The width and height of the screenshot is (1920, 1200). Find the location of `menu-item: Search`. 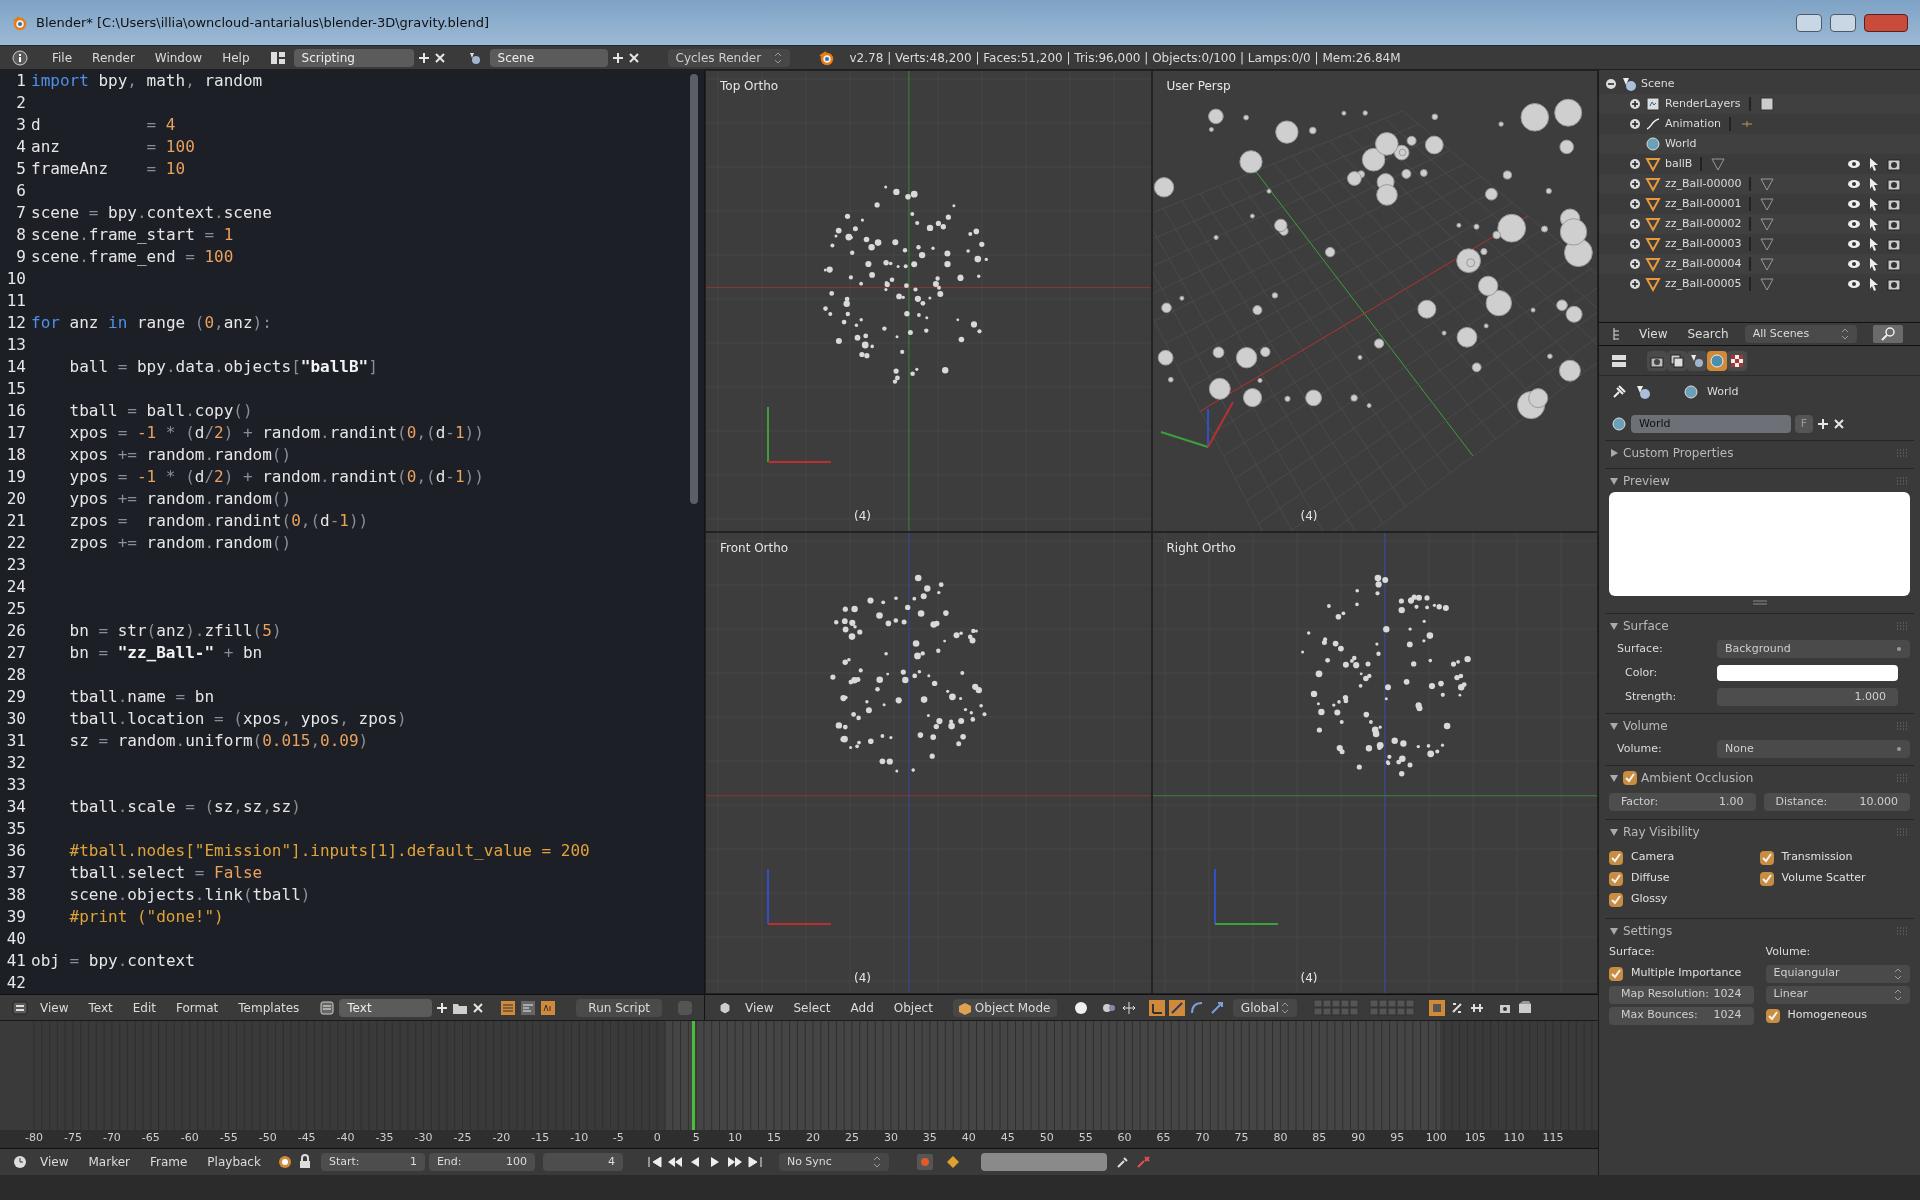

menu-item: Search is located at coordinates (1708, 334).